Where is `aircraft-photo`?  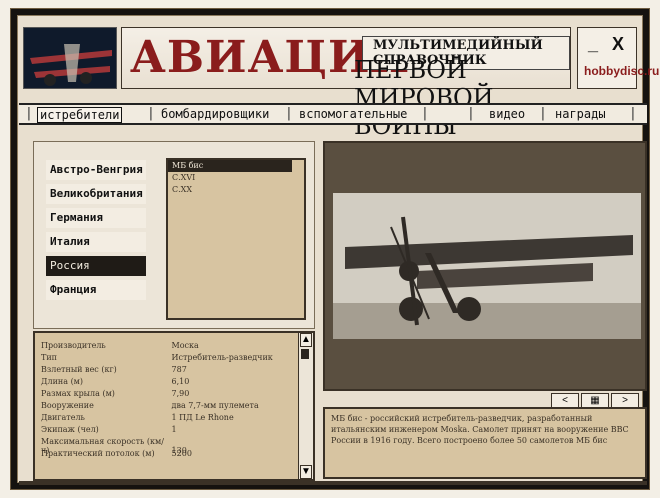
aircraft-photo is located at coordinates (487, 266).